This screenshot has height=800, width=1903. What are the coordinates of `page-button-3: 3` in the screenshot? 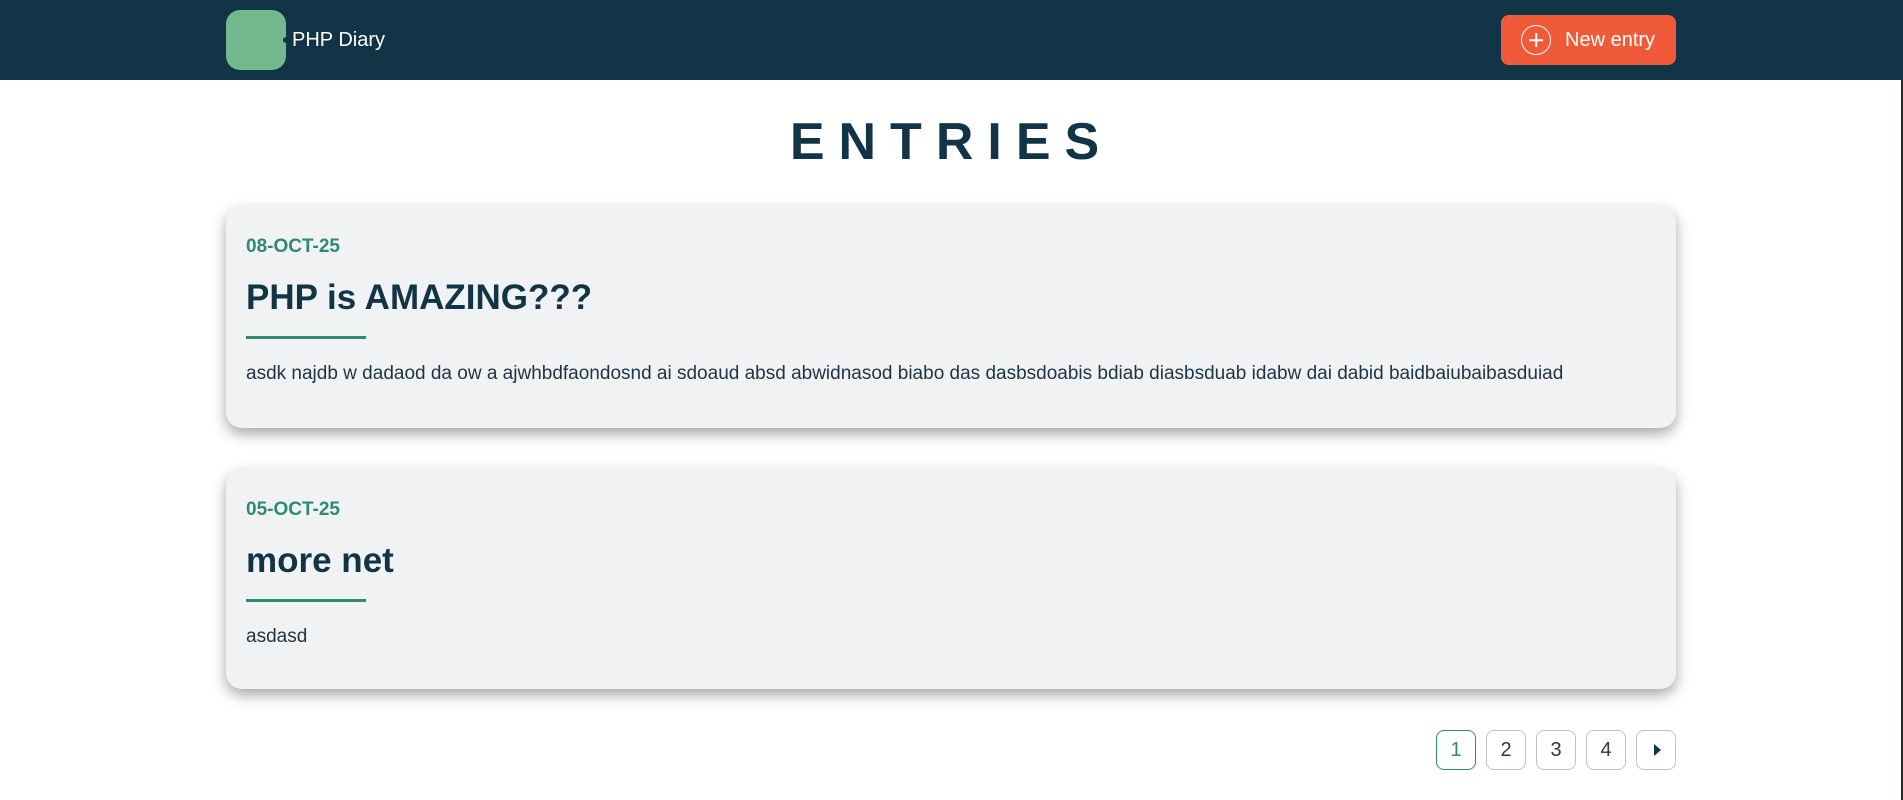 It's located at (1556, 750).